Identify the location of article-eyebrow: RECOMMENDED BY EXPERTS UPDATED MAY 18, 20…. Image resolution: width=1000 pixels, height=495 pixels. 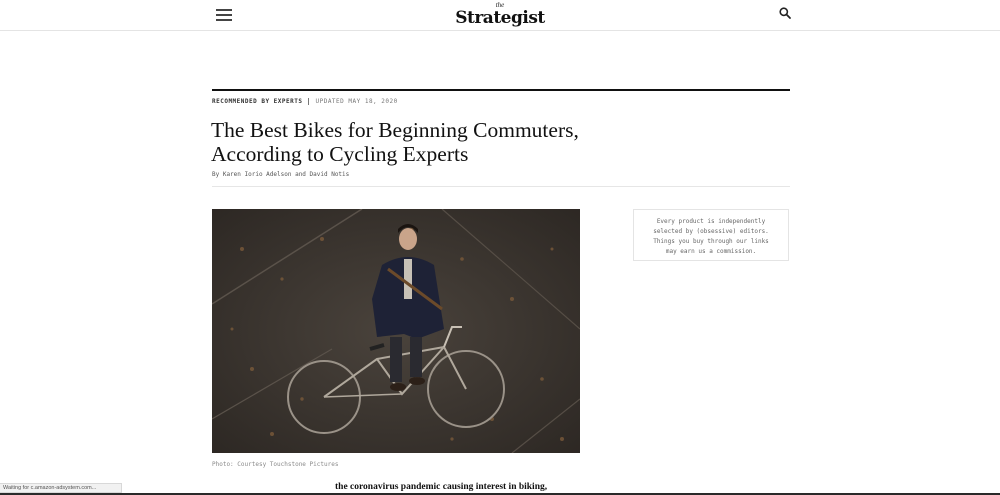
(305, 103).